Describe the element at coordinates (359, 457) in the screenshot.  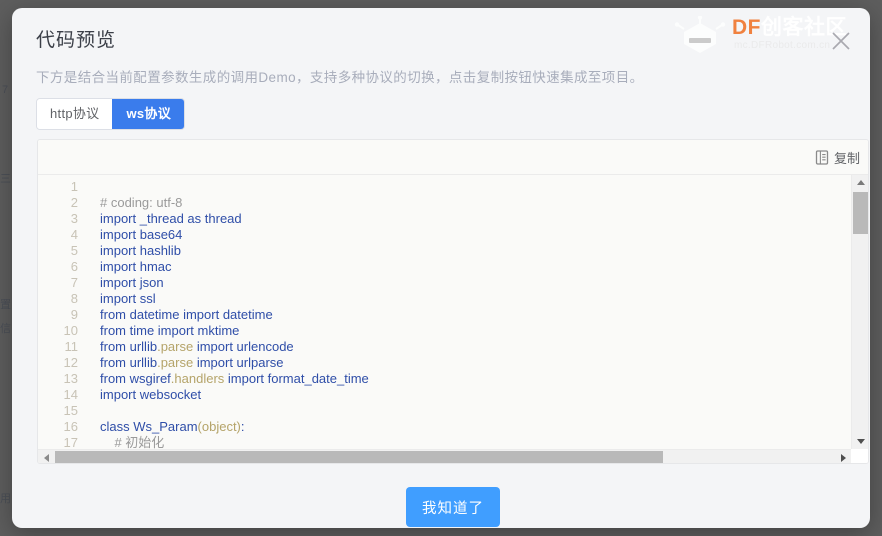
I see `horizontal-scrollbar-thumb` at that location.